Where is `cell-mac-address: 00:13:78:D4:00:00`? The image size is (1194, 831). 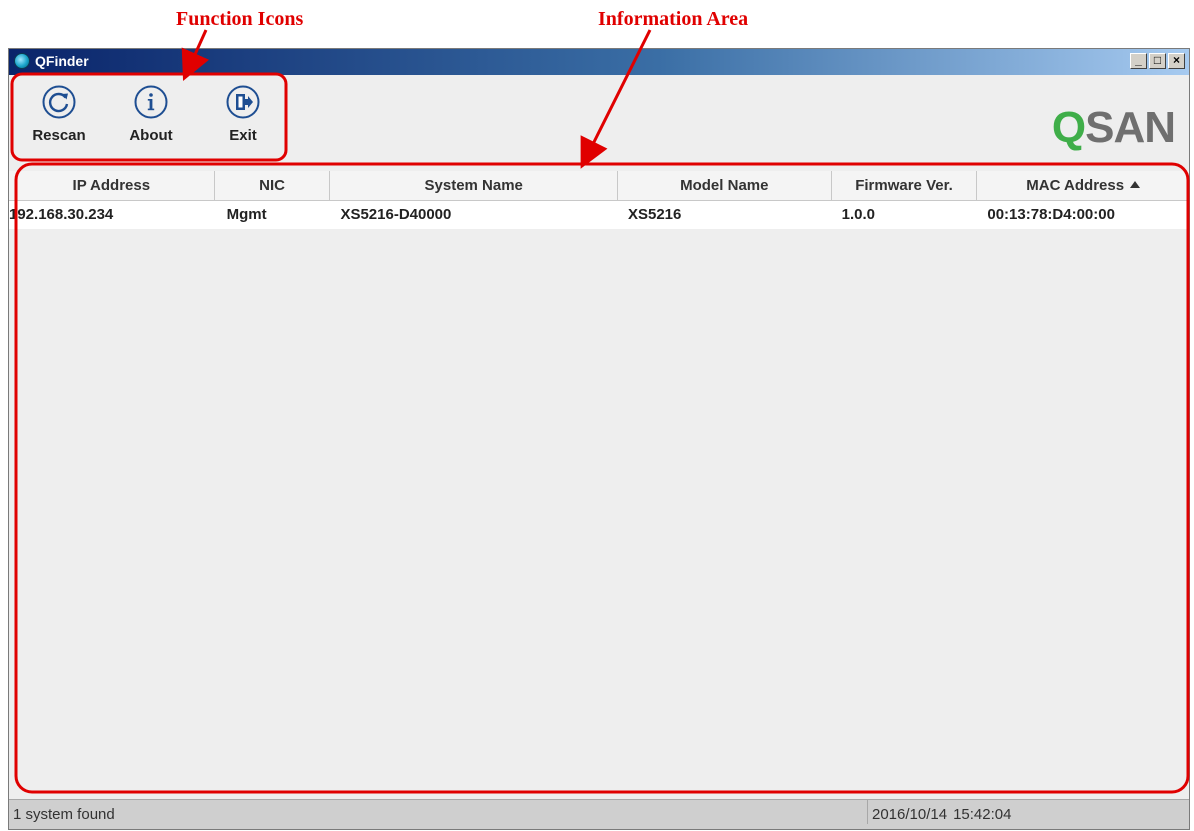
cell-mac-address: 00:13:78:D4:00:00 is located at coordinates (1051, 214).